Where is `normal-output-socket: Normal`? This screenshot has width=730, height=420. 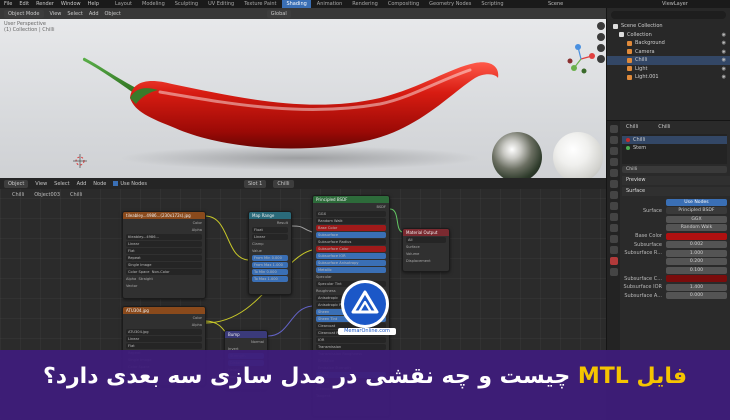
normal-output-socket: Normal is located at coordinates (246, 342).